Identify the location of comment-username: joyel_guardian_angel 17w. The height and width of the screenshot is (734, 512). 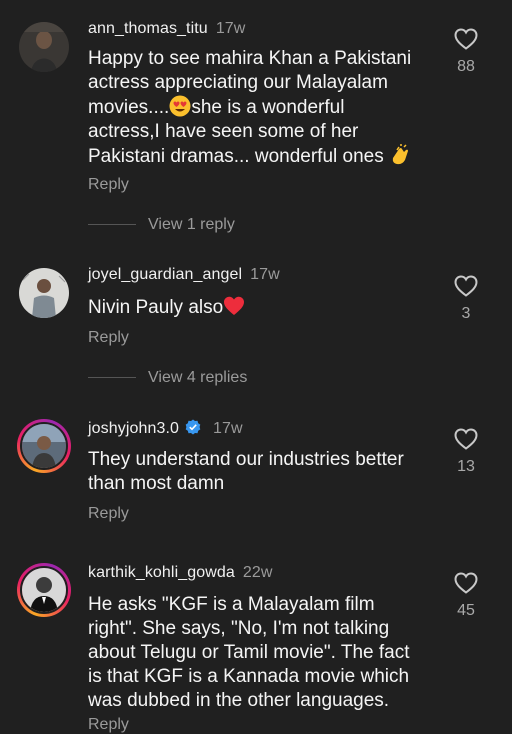
(184, 275).